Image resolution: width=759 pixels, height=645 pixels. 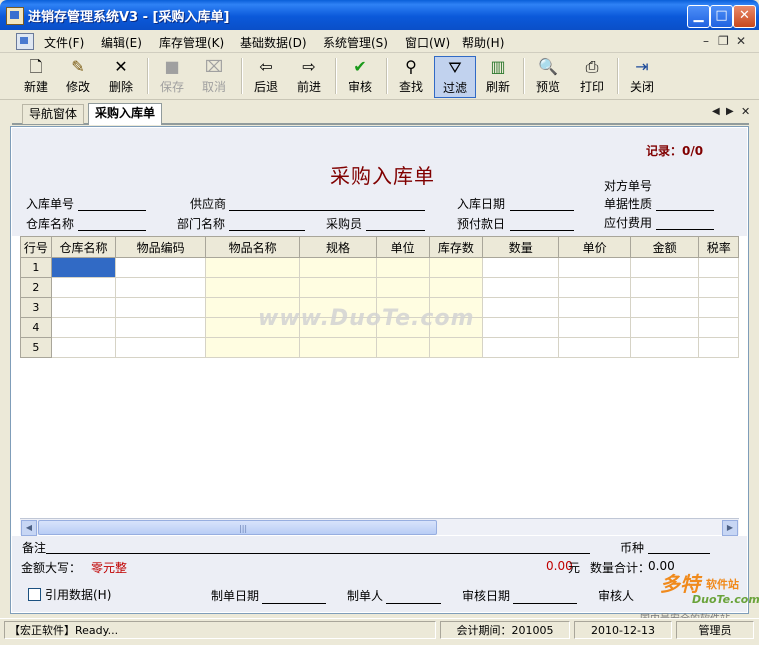 What do you see at coordinates (273, 42) in the screenshot?
I see `menu-base-data: 基础数据(D)` at bounding box center [273, 42].